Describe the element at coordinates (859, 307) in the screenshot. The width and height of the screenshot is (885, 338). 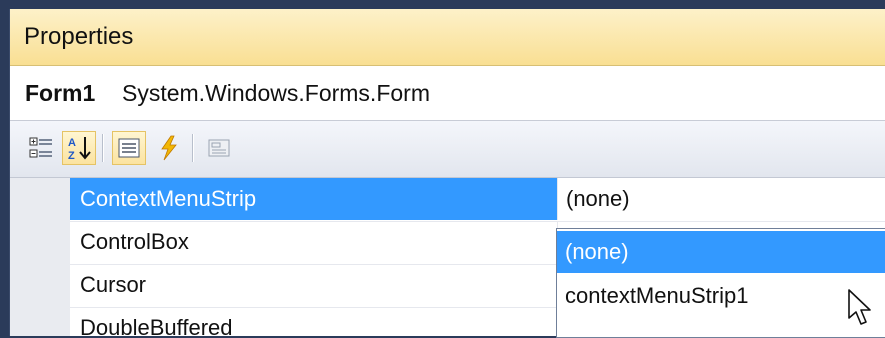
I see `mouse-pointer-icon` at that location.